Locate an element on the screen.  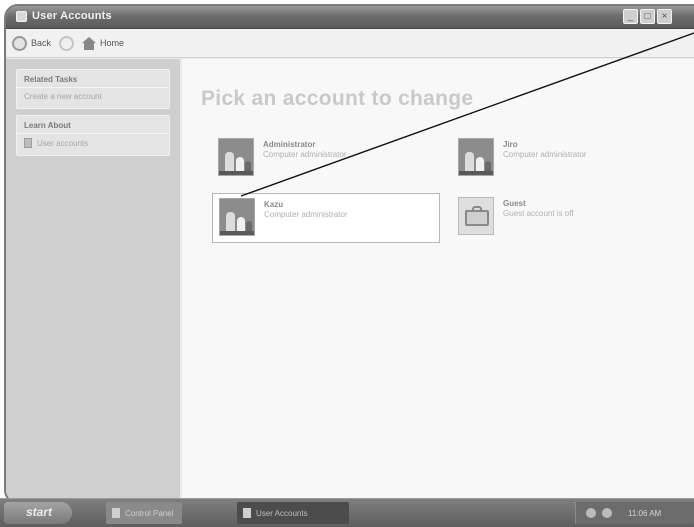
network-icon is located at coordinates (607, 513).